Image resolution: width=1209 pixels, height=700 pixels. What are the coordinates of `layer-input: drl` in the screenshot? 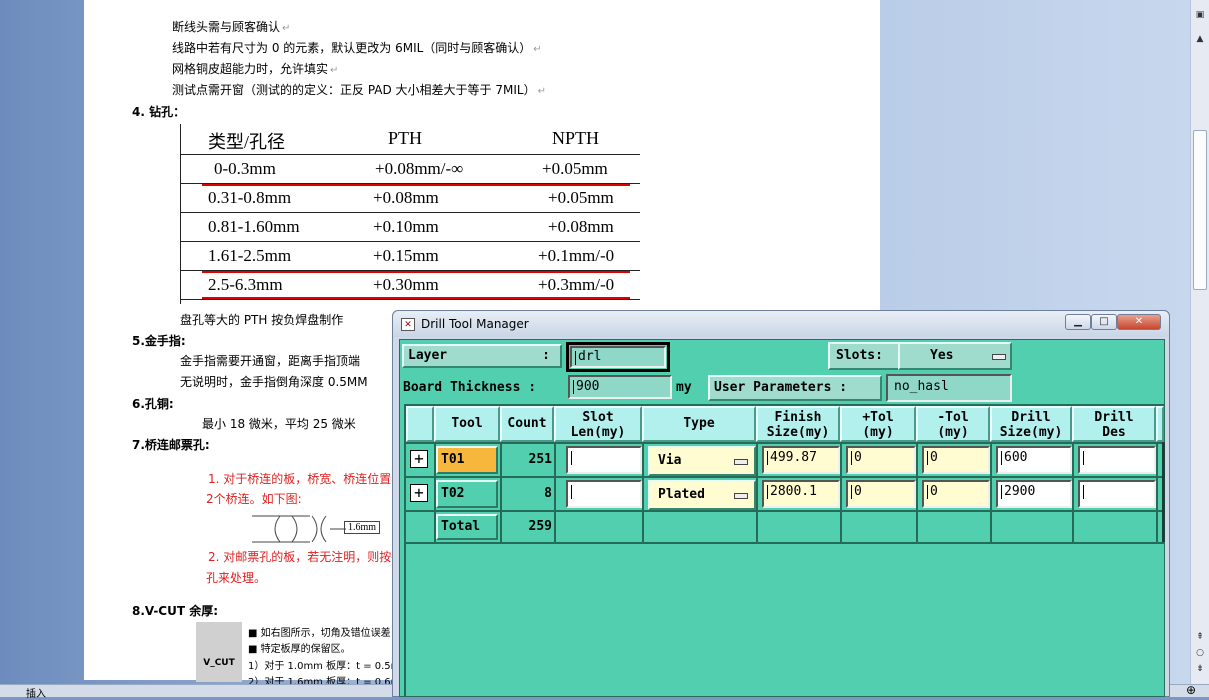 It's located at (618, 357).